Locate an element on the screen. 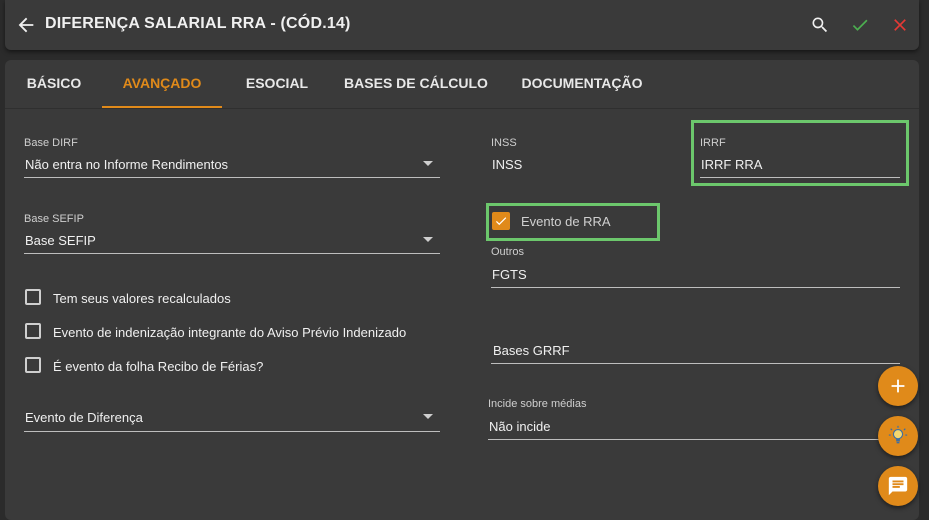 The height and width of the screenshot is (520, 929). search-button is located at coordinates (820, 25).